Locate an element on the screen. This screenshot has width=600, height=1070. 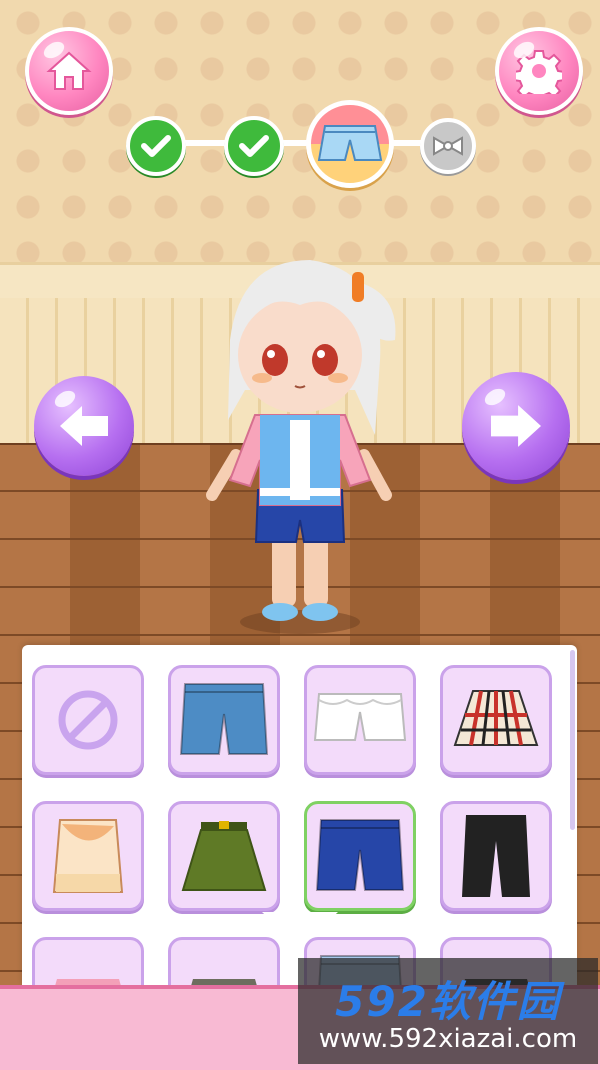
step-4-locked is located at coordinates (448, 146).